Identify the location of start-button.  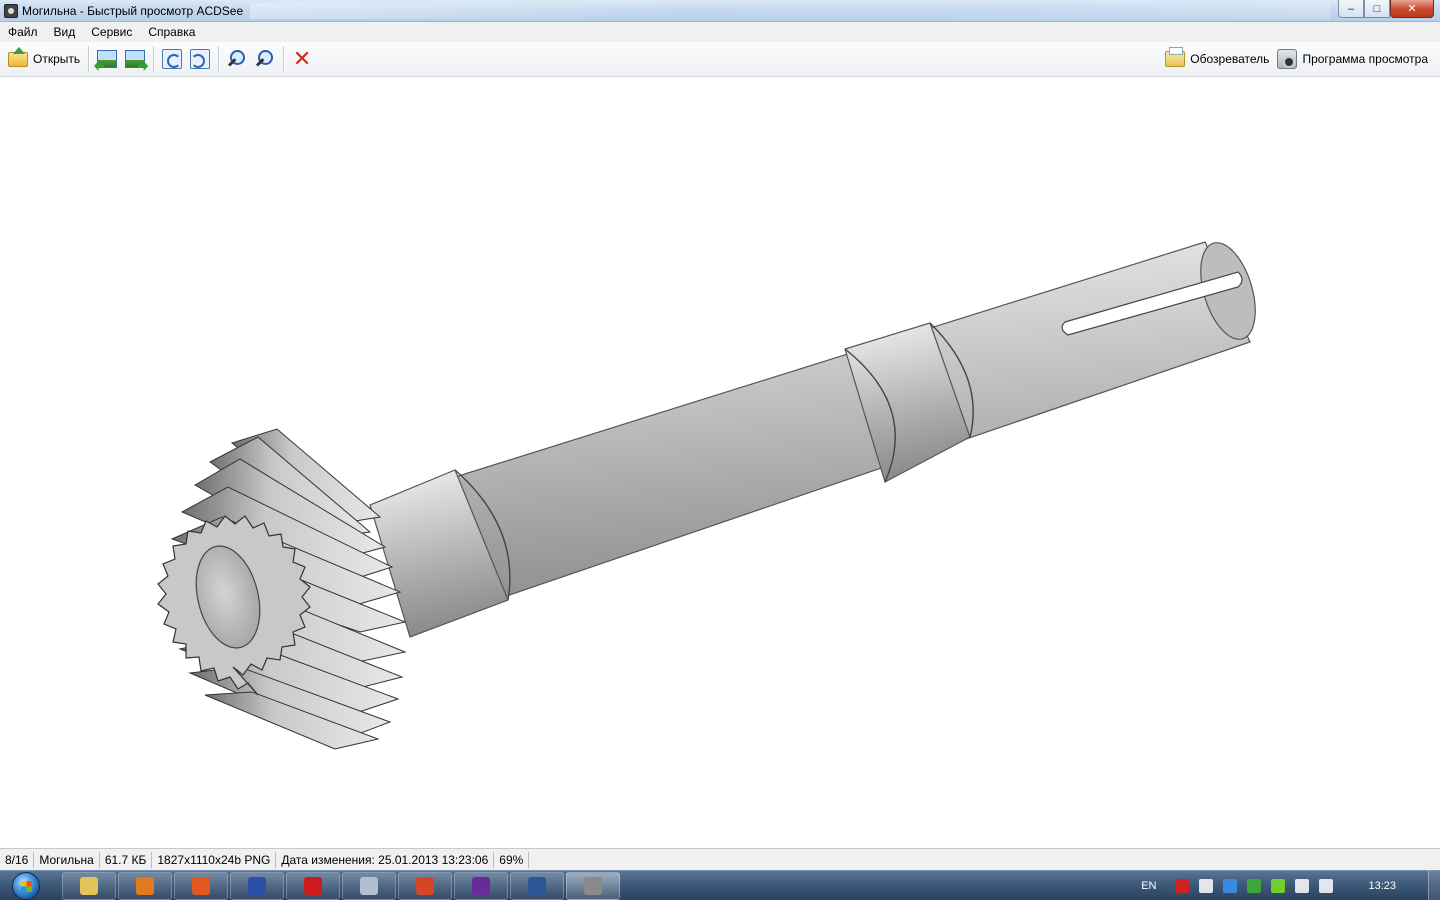
(26, 886).